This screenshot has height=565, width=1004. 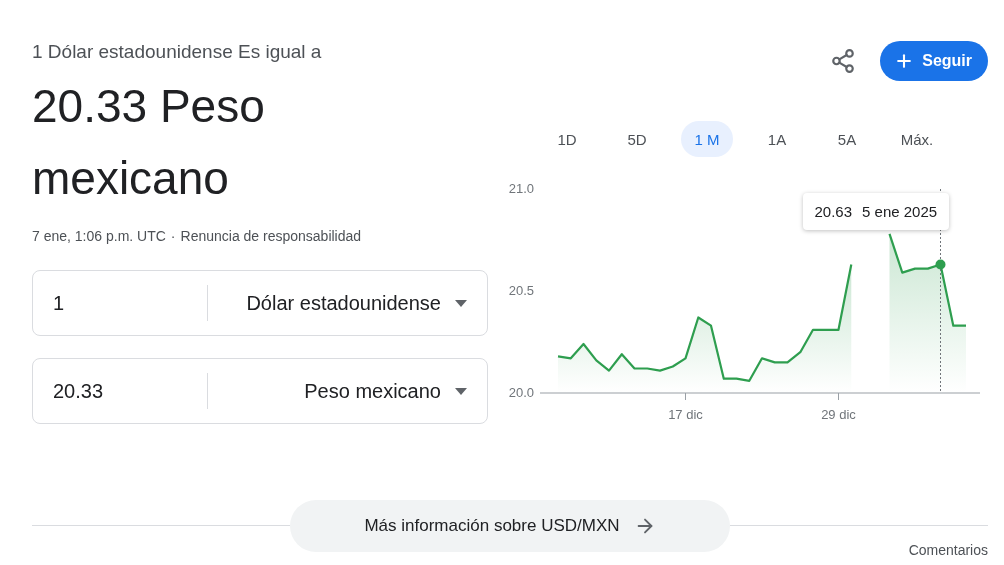 I want to click on x-tick-label: 17 dic, so click(x=685, y=414).